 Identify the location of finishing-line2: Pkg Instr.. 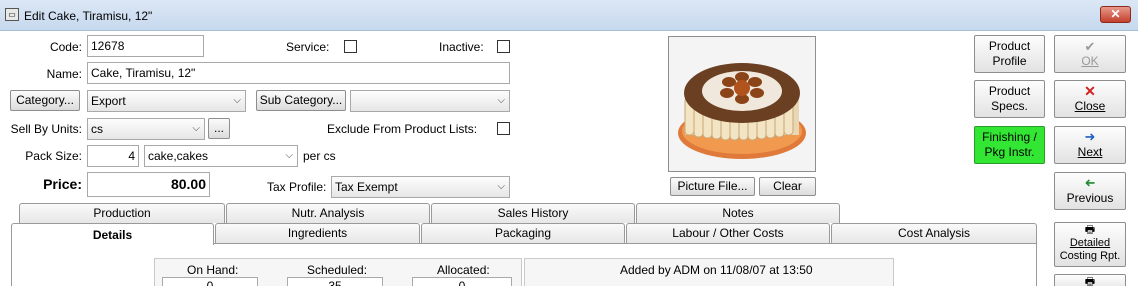
(1009, 152).